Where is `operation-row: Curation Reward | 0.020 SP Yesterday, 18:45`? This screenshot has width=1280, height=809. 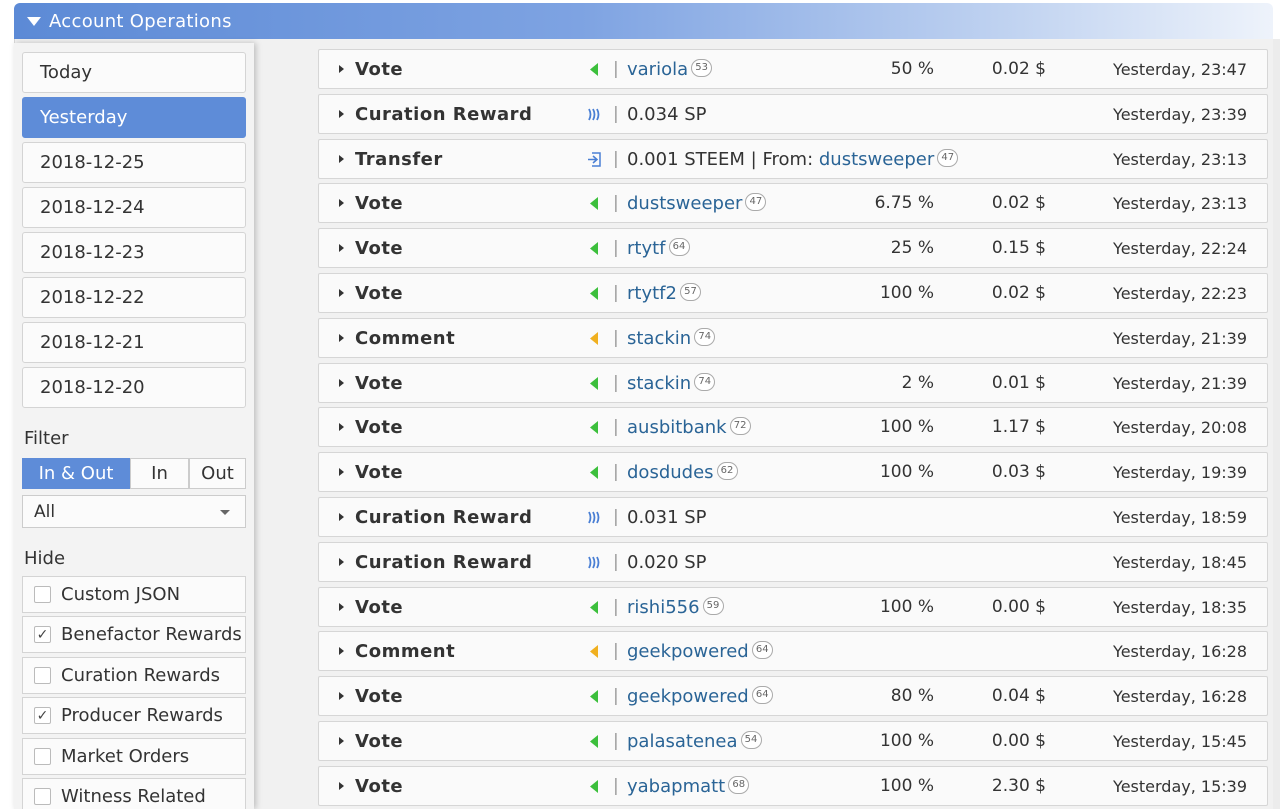
operation-row: Curation Reward | 0.020 SP Yesterday, 18:45 is located at coordinates (793, 561).